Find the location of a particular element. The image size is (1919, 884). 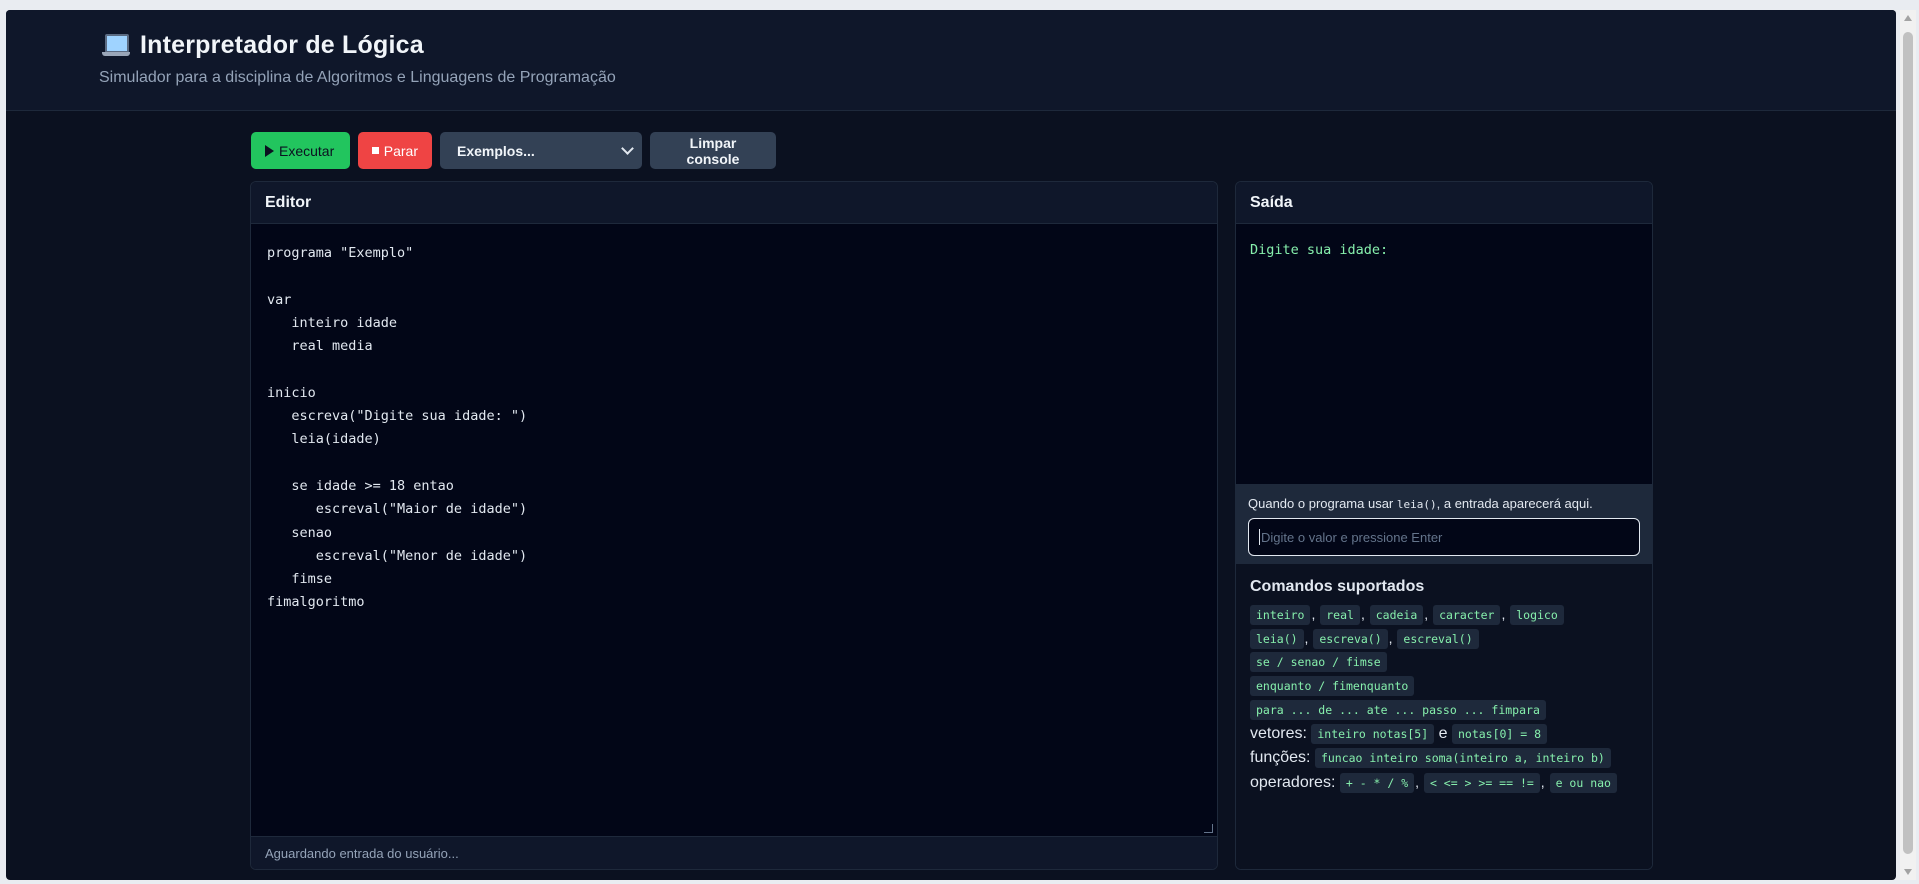

command-tag: inteiro notas[5] is located at coordinates (1373, 734).